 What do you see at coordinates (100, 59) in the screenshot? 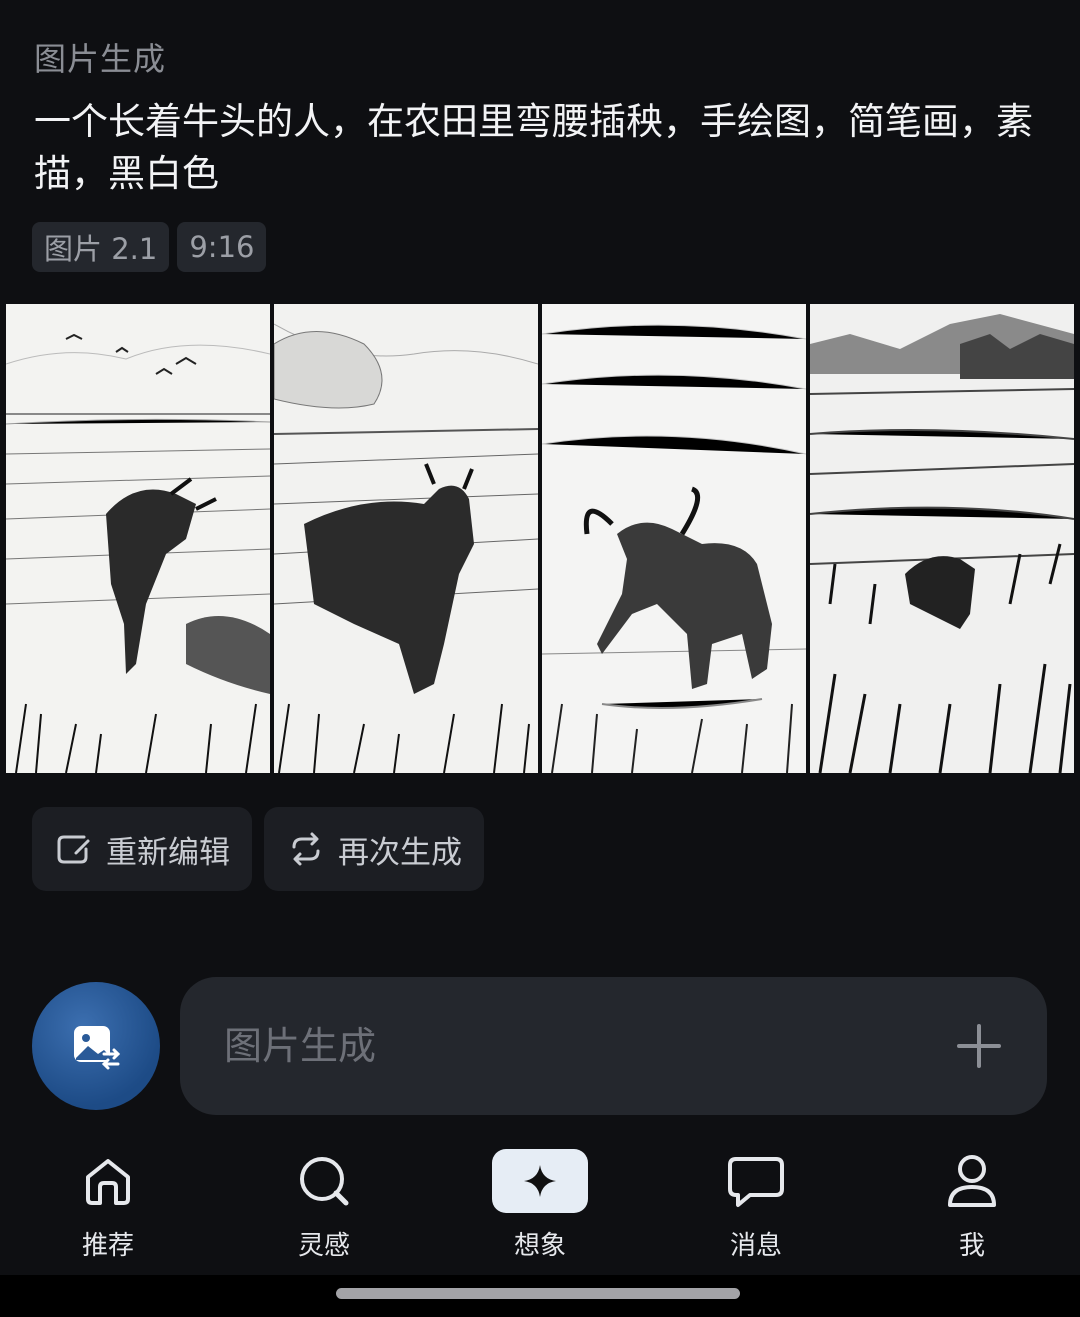
I see `section-label: 图片生成` at bounding box center [100, 59].